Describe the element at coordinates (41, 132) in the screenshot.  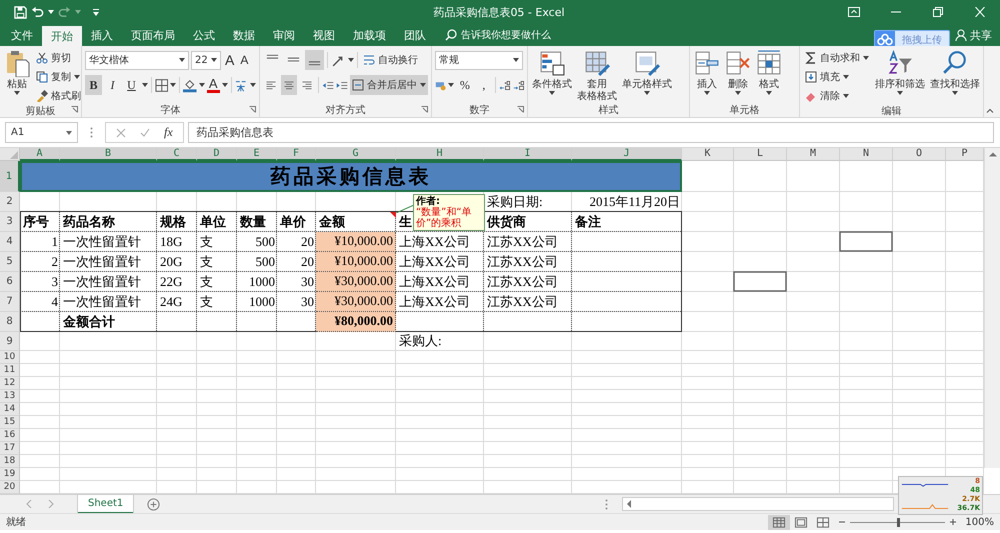
I see `name-box: A1` at that location.